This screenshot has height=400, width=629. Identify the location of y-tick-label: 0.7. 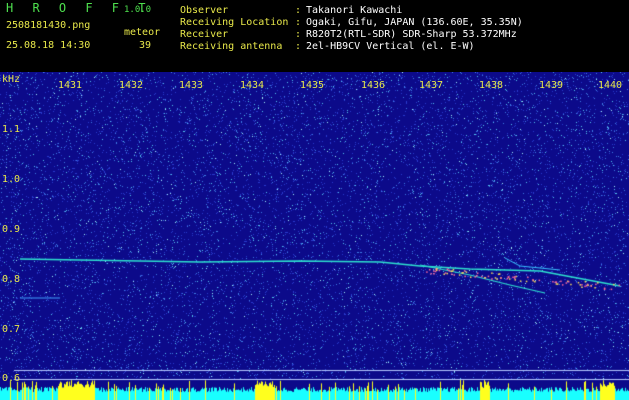
(11, 329).